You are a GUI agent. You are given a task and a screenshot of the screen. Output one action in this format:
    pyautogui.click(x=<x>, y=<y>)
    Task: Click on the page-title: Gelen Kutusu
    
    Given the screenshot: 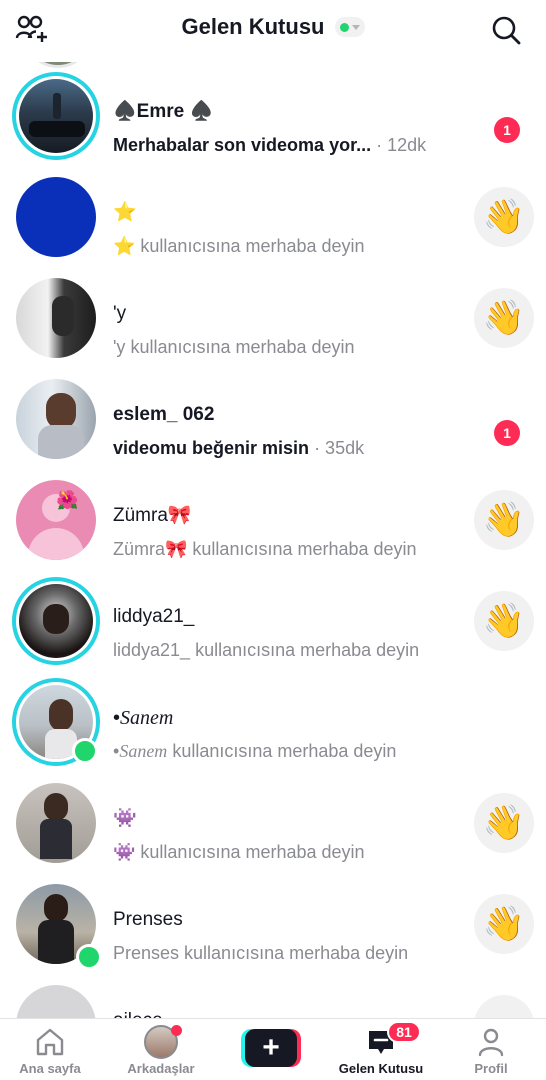 What is the action you would take?
    pyautogui.click(x=253, y=26)
    